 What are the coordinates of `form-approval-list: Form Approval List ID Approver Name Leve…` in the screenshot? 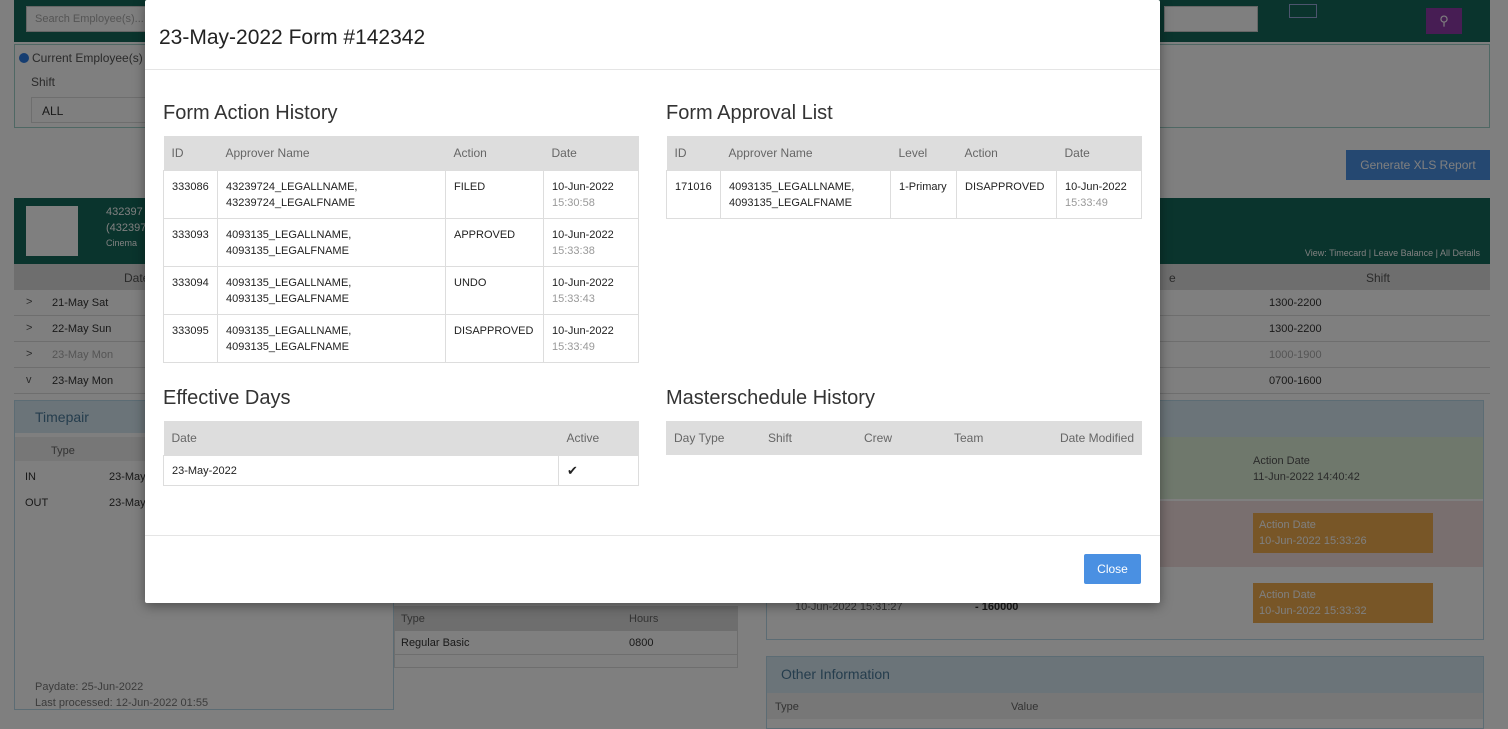 It's located at (904, 160).